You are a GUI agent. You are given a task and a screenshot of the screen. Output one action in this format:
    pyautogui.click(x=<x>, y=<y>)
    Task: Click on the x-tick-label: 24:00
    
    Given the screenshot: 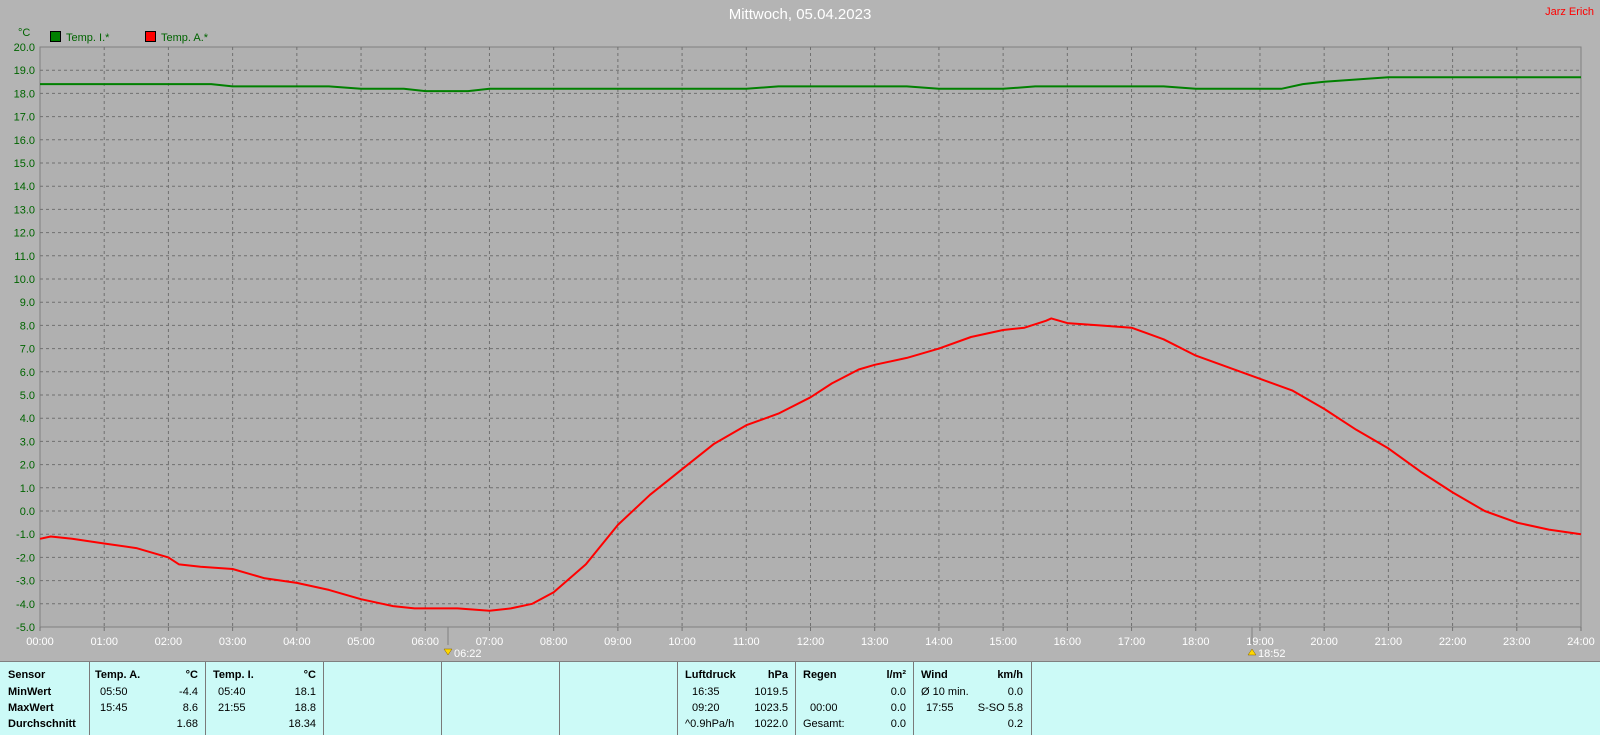 What is the action you would take?
    pyautogui.click(x=1581, y=642)
    